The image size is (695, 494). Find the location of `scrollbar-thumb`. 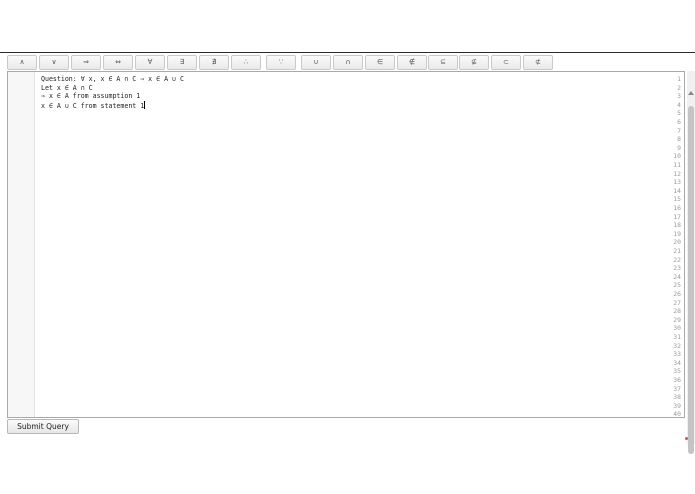

scrollbar-thumb is located at coordinates (691, 280).